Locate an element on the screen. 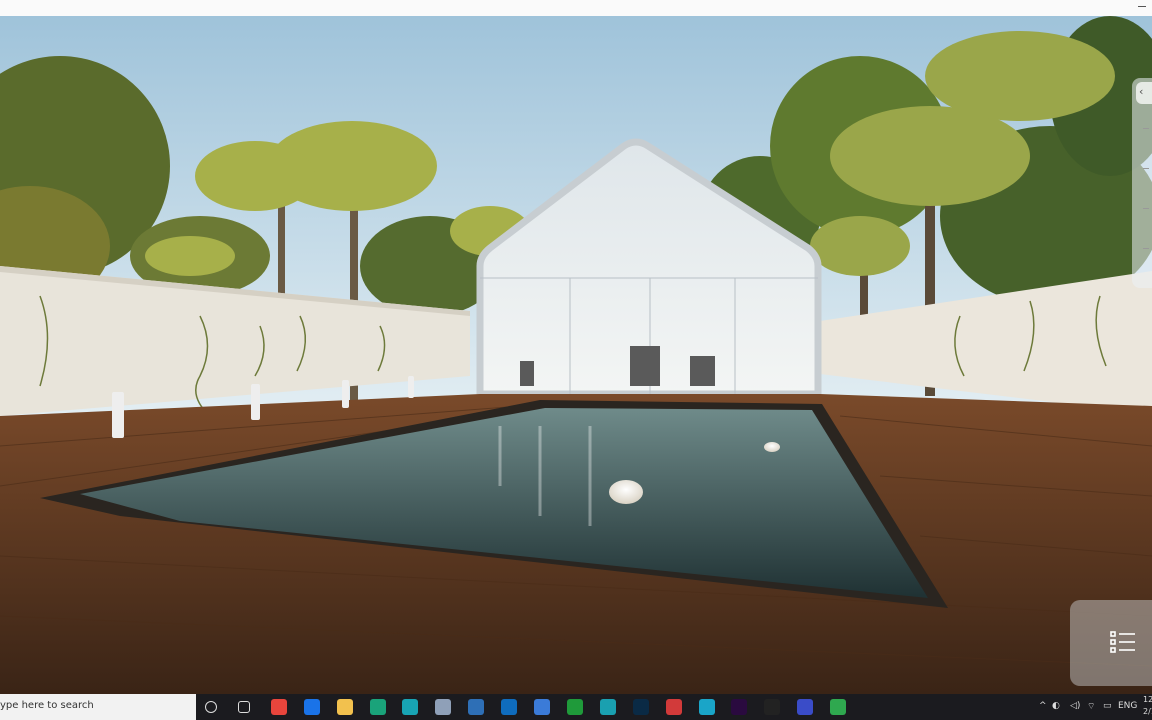  search-placeholder: ype here to search is located at coordinates (47, 705).